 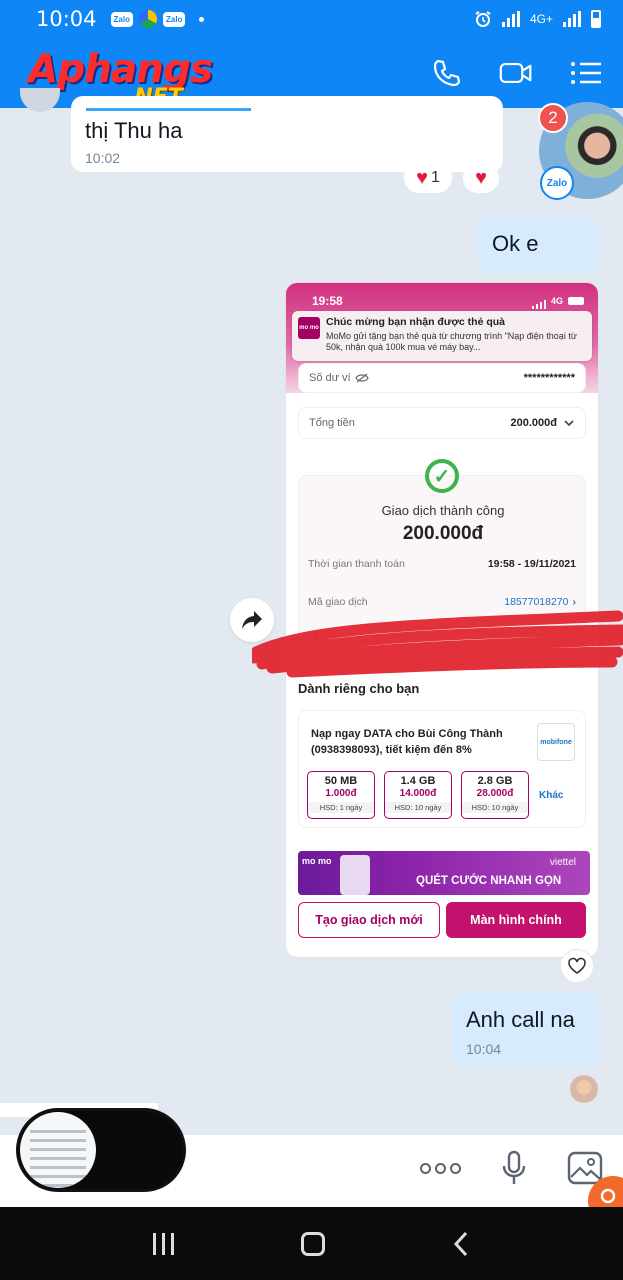 I want to click on promo-banner: mo mo viettel QUÉT CƯỚC NHANH GỌN, so click(x=444, y=873).